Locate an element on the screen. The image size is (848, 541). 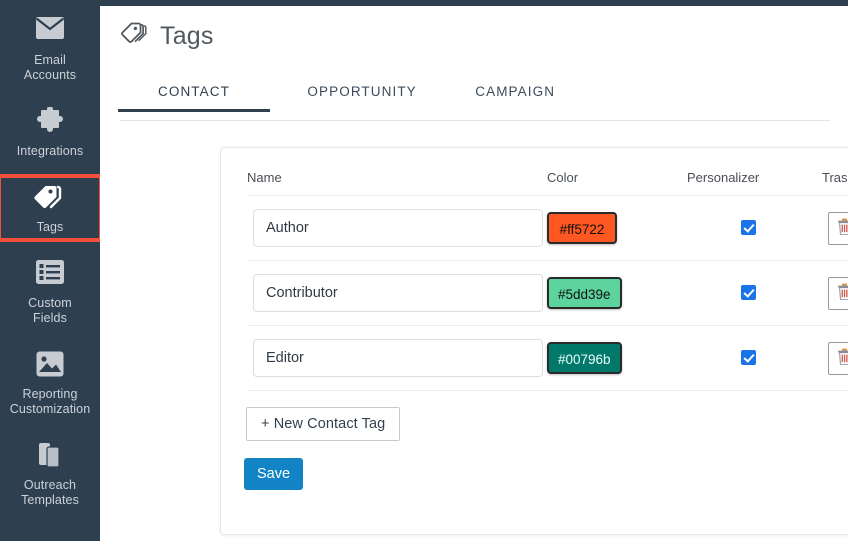
tag-icon is located at coordinates (50, 200).